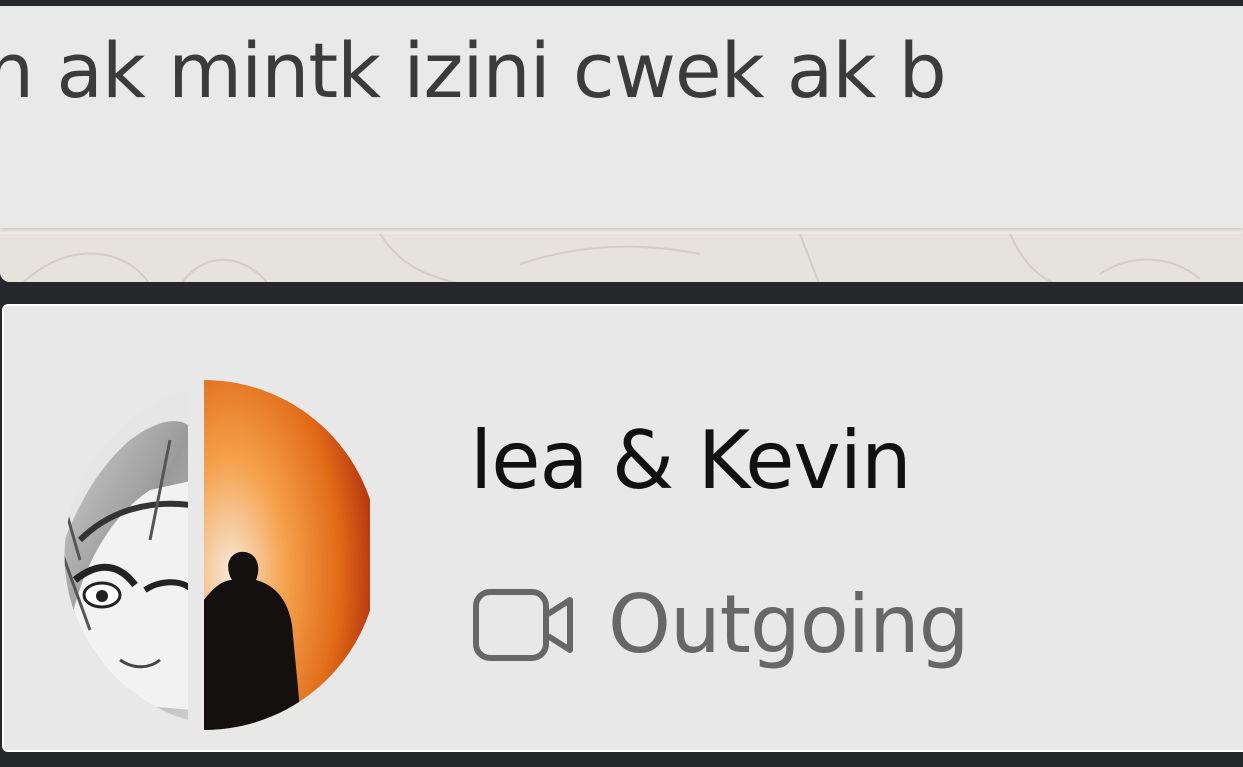  What do you see at coordinates (691, 460) in the screenshot?
I see `contact-name: lea & Kevin` at bounding box center [691, 460].